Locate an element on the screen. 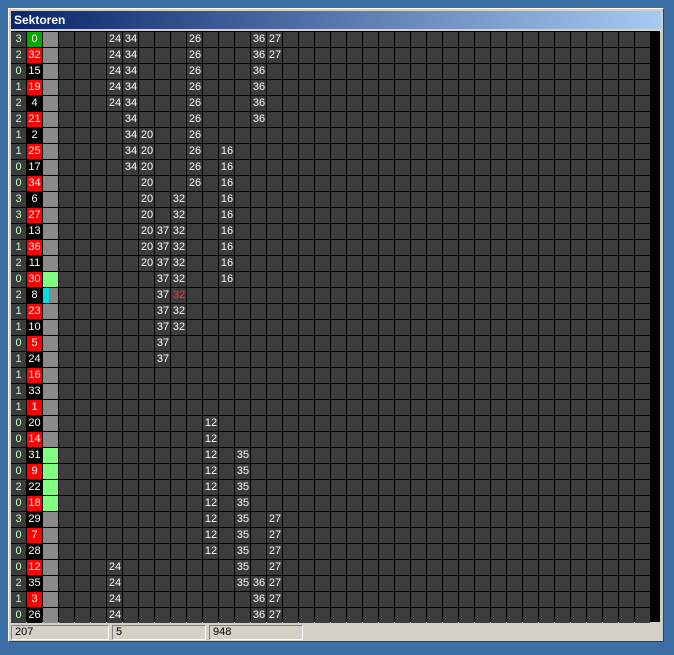 This screenshot has height=655, width=674. grid-cell: 27 is located at coordinates (274, 615).